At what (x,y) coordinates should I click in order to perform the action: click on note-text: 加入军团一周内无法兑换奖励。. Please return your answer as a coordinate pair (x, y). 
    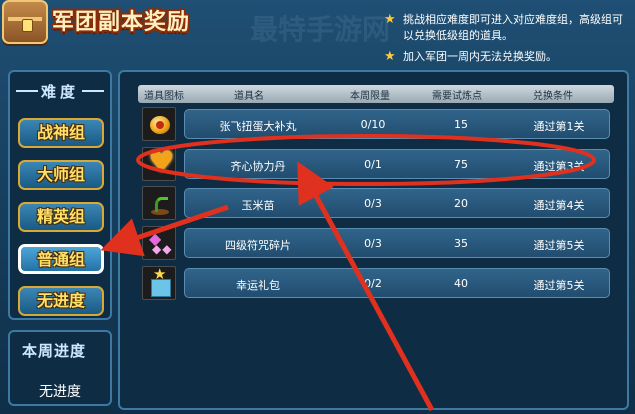
    Looking at the image, I should click on (480, 56).